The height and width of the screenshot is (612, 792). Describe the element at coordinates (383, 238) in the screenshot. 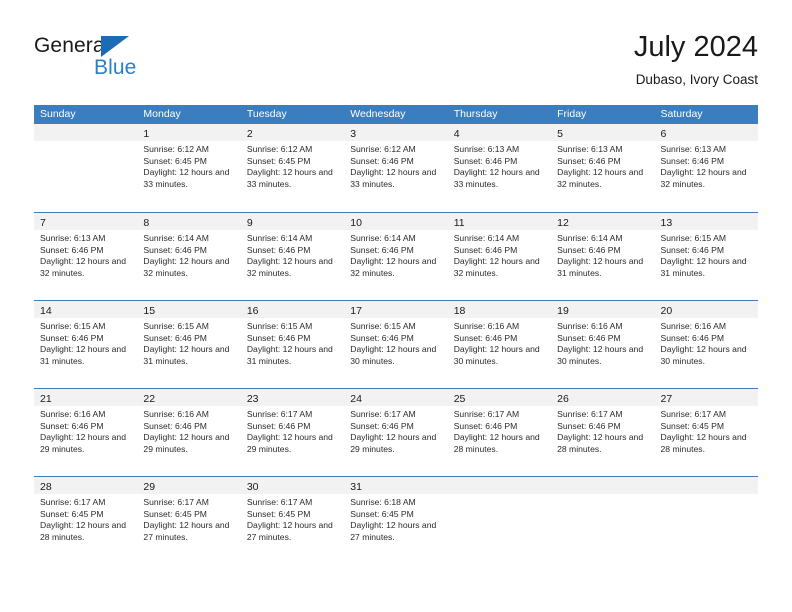

I see `sunrise-text: Sunrise: 6:14 AM` at that location.